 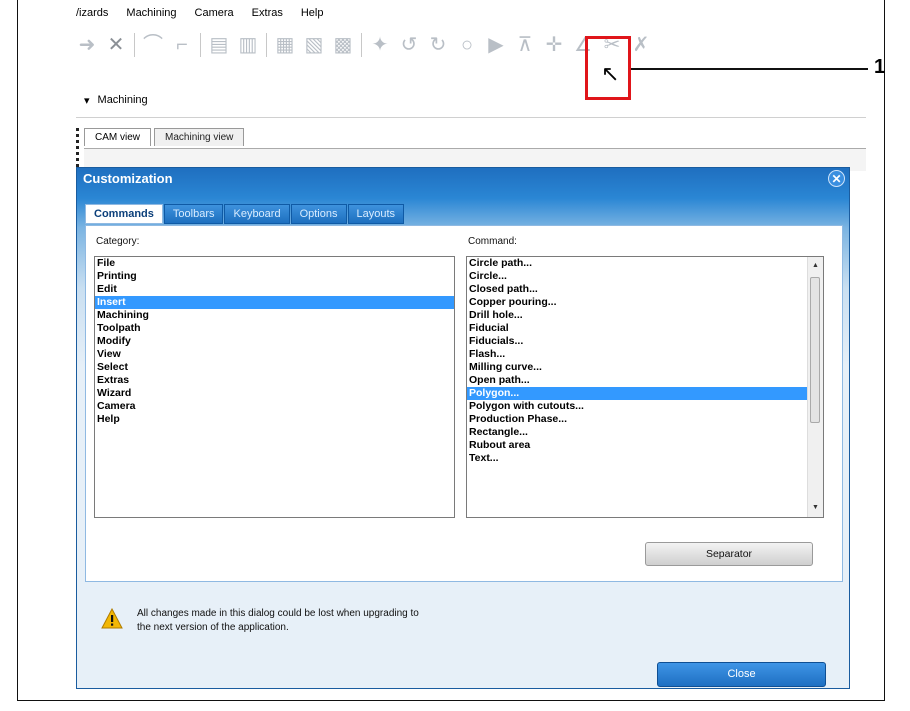 I want to click on tab-keyboard: Keyboard, so click(x=257, y=214).